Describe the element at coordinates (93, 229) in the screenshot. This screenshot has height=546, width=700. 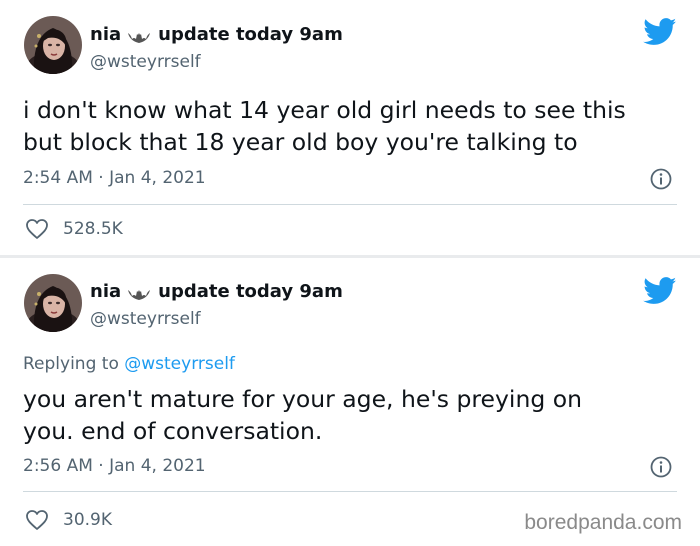
I see `like-count: 528.5K` at that location.